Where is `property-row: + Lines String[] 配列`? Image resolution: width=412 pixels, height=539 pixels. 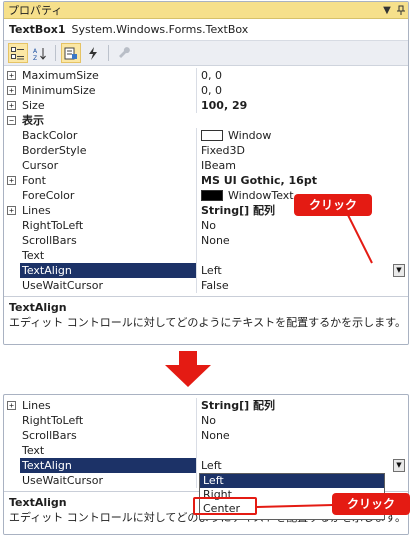 property-row: + Lines String[] 配列 is located at coordinates (206, 405).